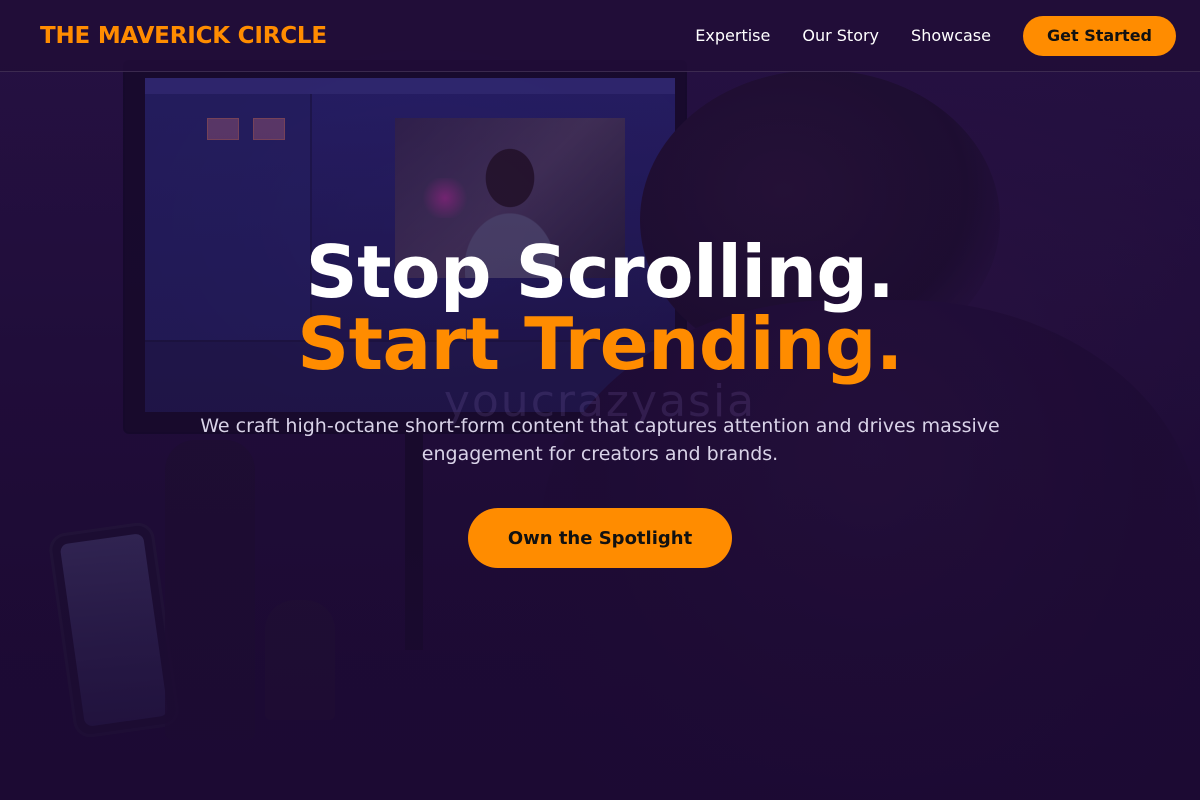 The width and height of the screenshot is (1200, 800). Describe the element at coordinates (840, 35) in the screenshot. I see `nav-link-our-story: Our Story` at that location.